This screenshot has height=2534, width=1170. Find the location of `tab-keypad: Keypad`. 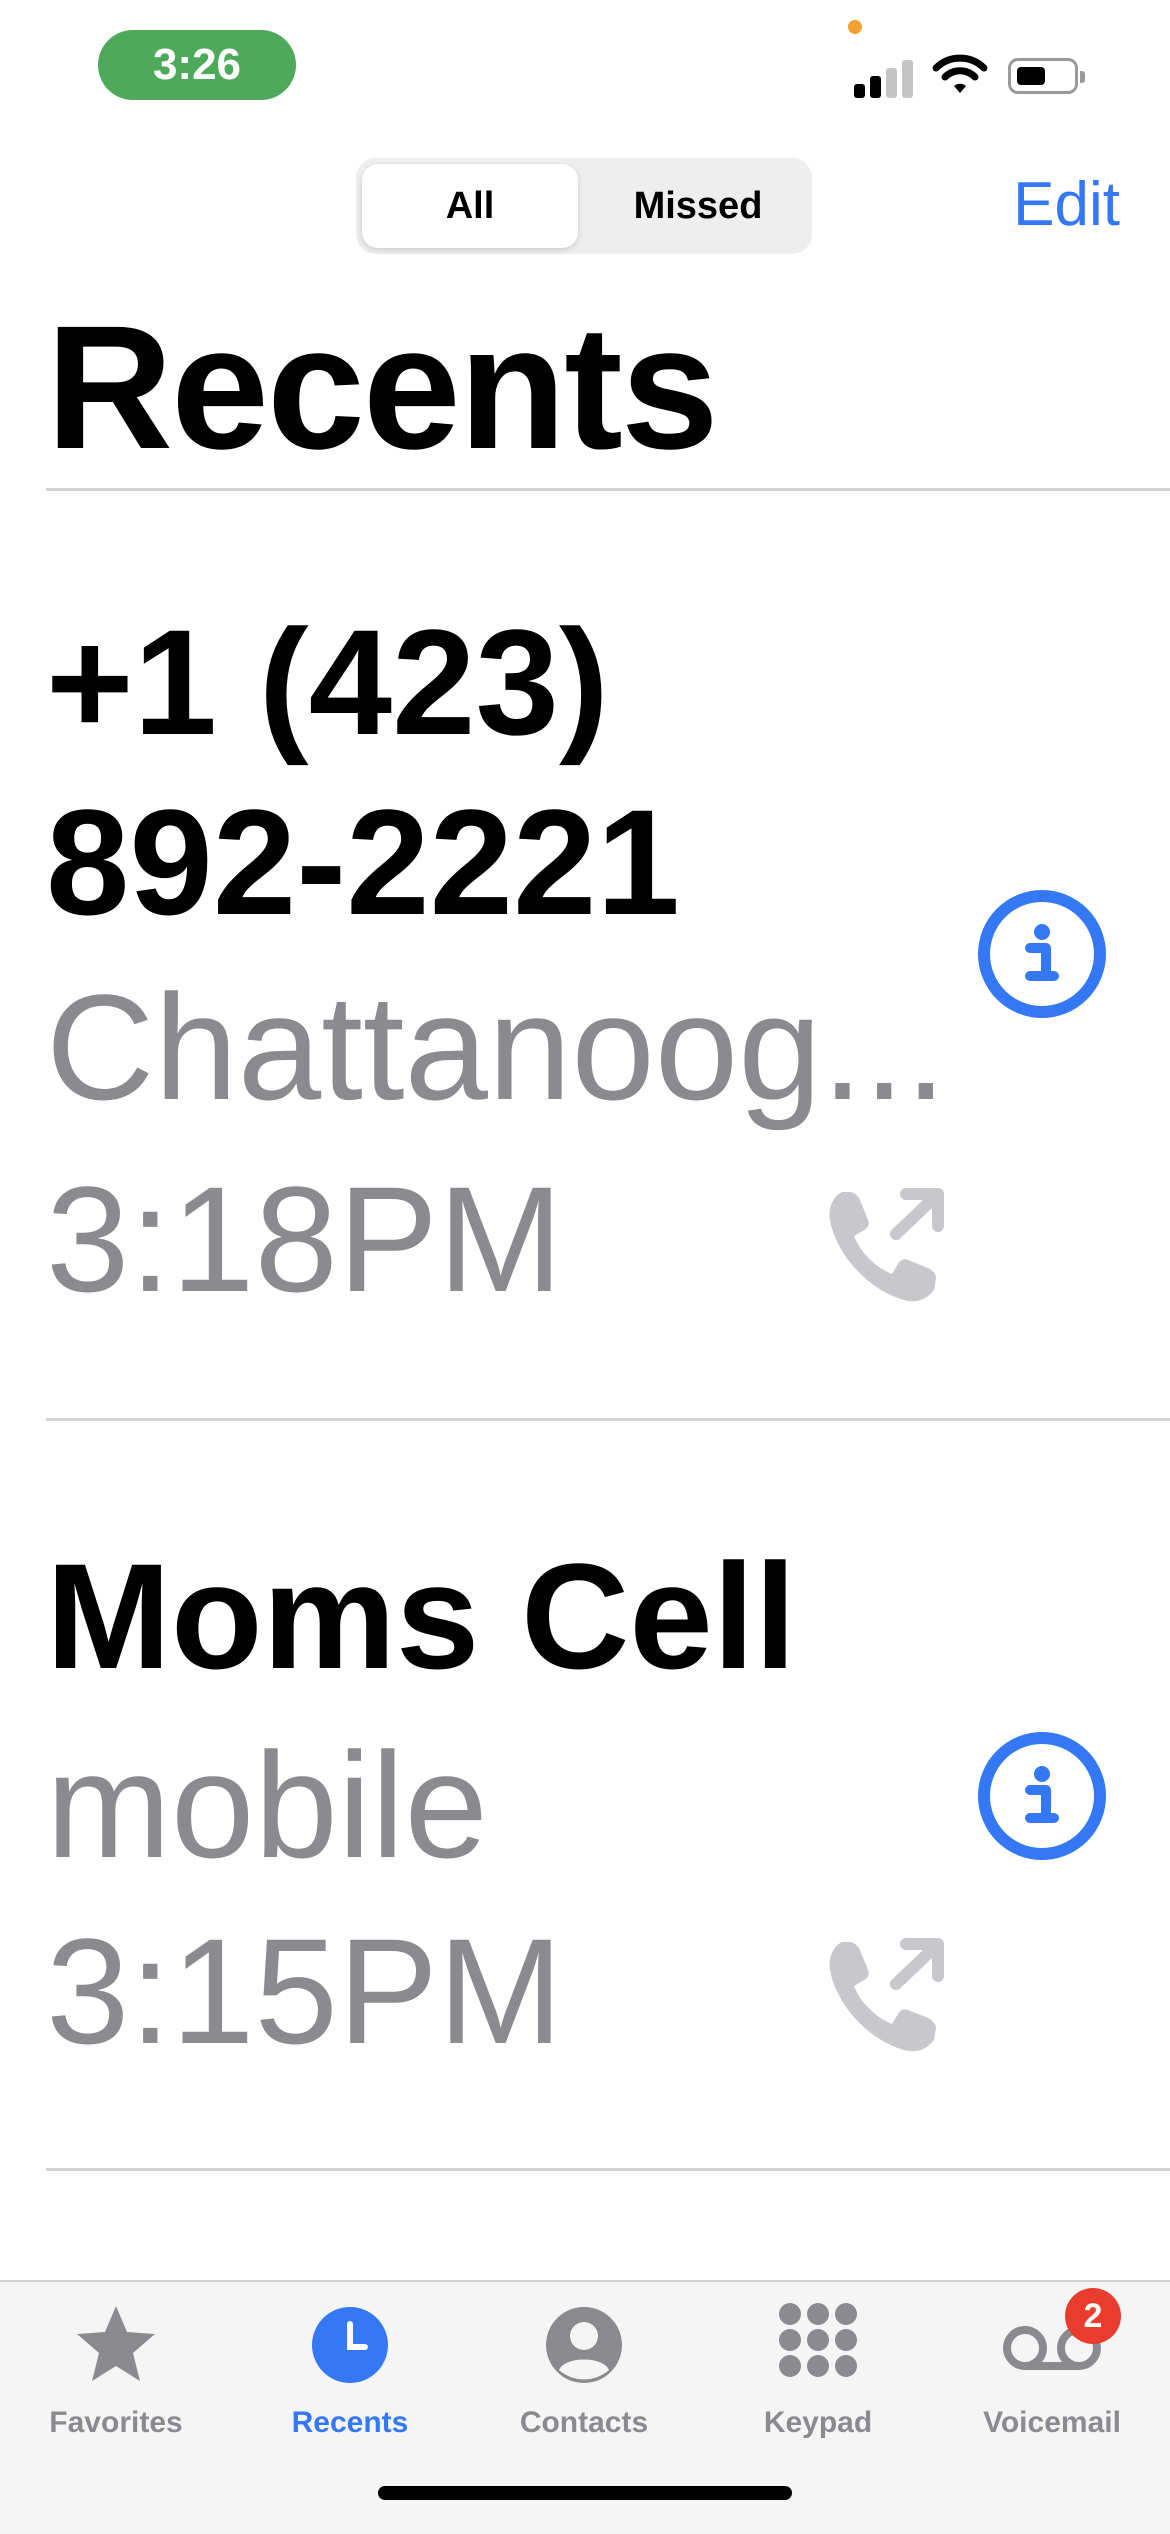

tab-keypad: Keypad is located at coordinates (818, 2370).